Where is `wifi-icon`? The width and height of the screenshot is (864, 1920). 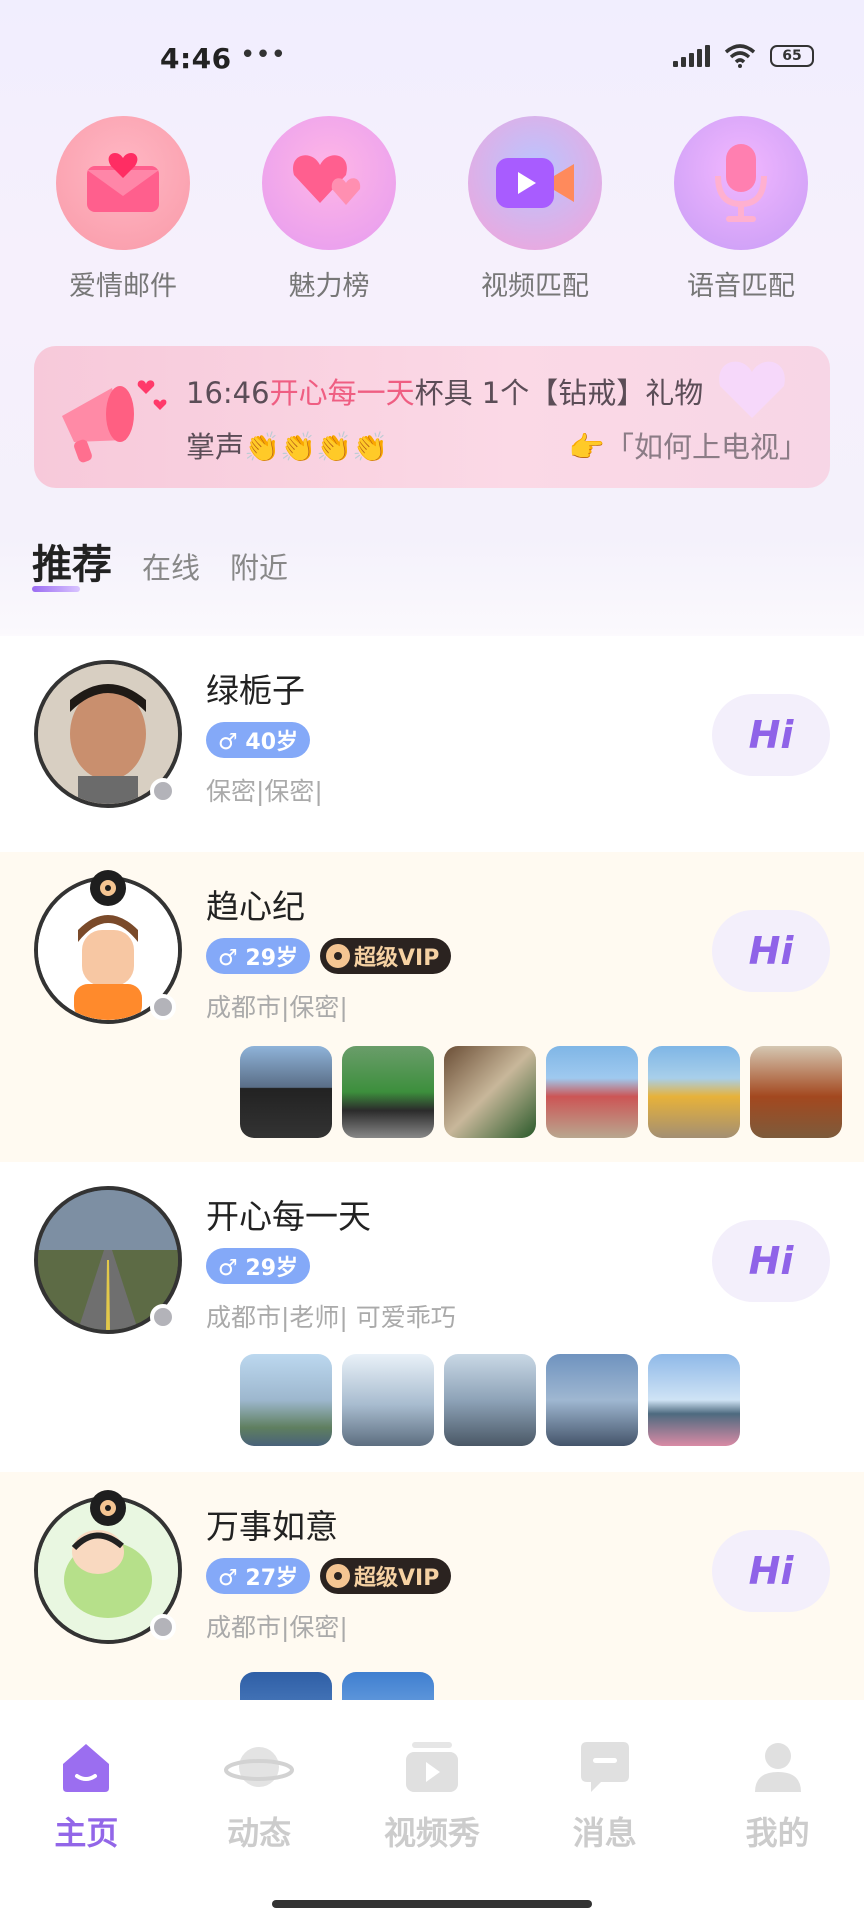
wifi-icon is located at coordinates (740, 56).